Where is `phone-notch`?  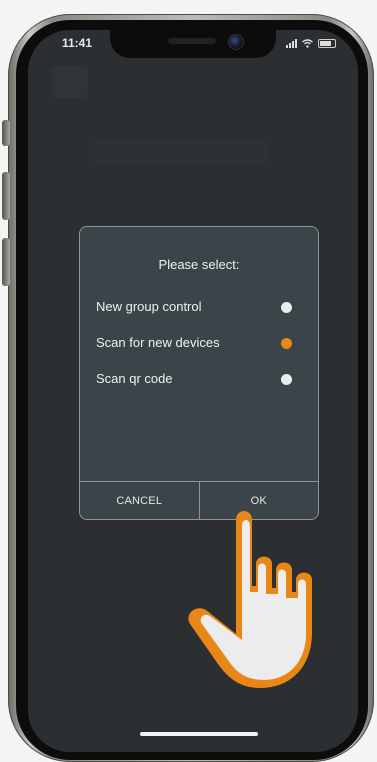
phone-notch is located at coordinates (193, 44).